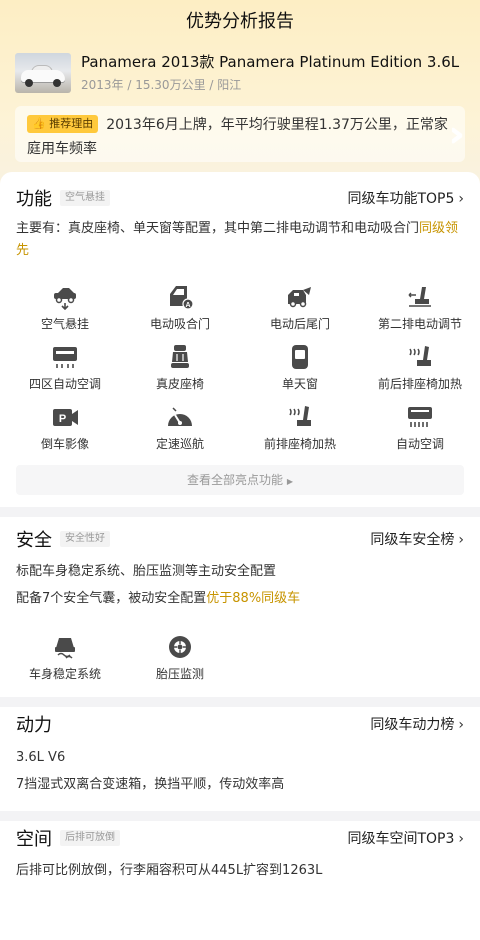 Image resolution: width=480 pixels, height=940 pixels. I want to click on auto-ac-icon, so click(420, 417).